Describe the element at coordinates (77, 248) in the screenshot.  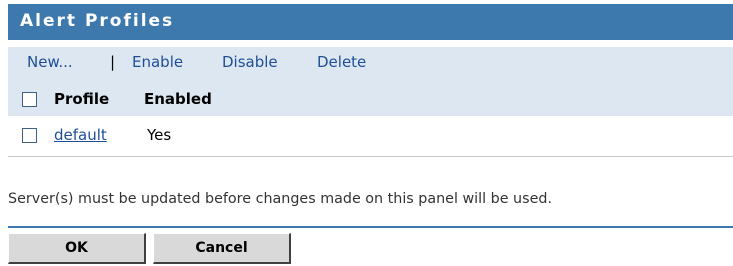
I see `ok-button: OK` at that location.